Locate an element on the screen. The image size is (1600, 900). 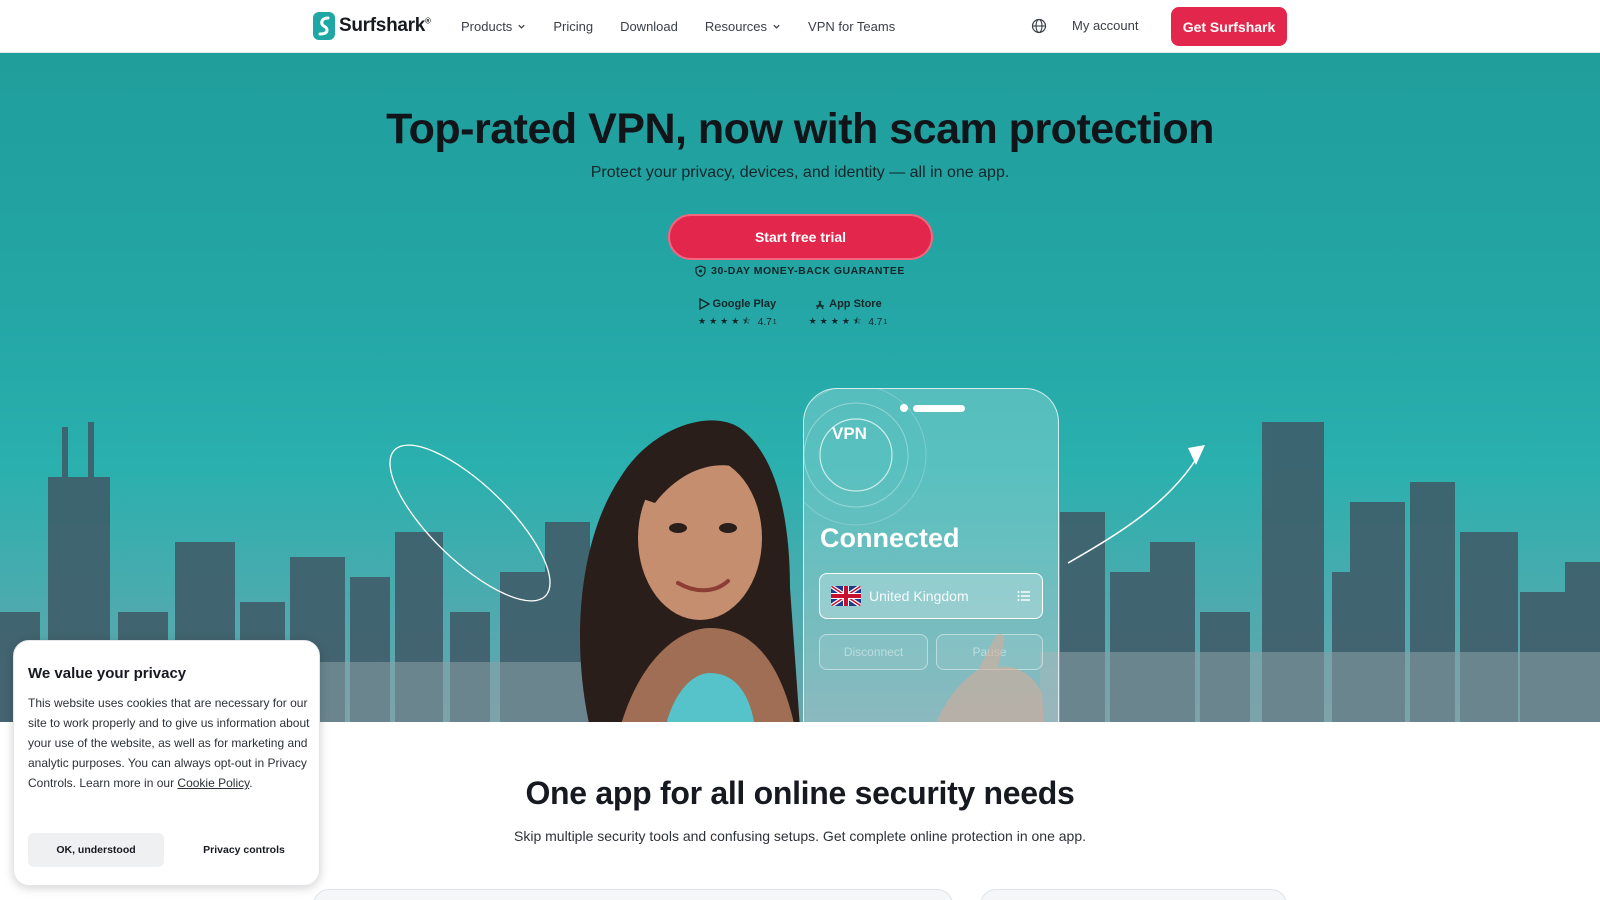
nav-pricing-label: Pricing is located at coordinates (573, 26).